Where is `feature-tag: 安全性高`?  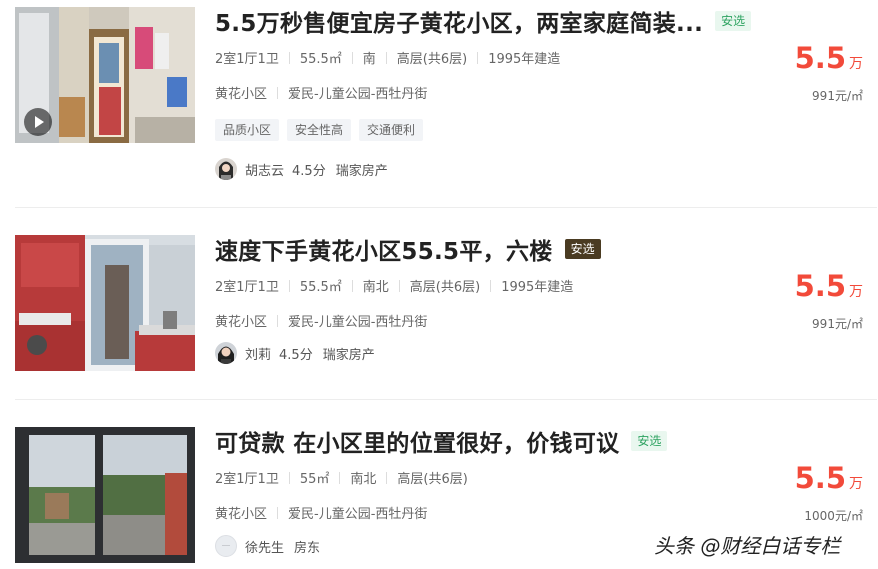
feature-tag: 安全性高 is located at coordinates (319, 130).